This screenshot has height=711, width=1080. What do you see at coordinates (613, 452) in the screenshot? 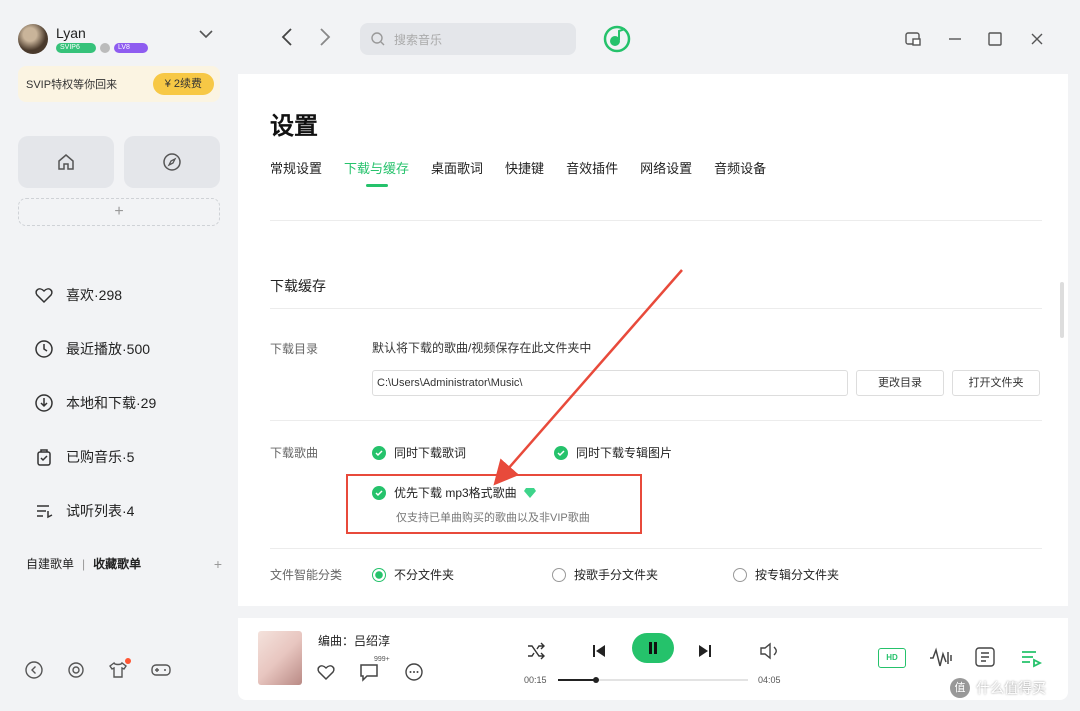
I see `checkbox-download-cover: 同时下载专辑图片` at bounding box center [613, 452].